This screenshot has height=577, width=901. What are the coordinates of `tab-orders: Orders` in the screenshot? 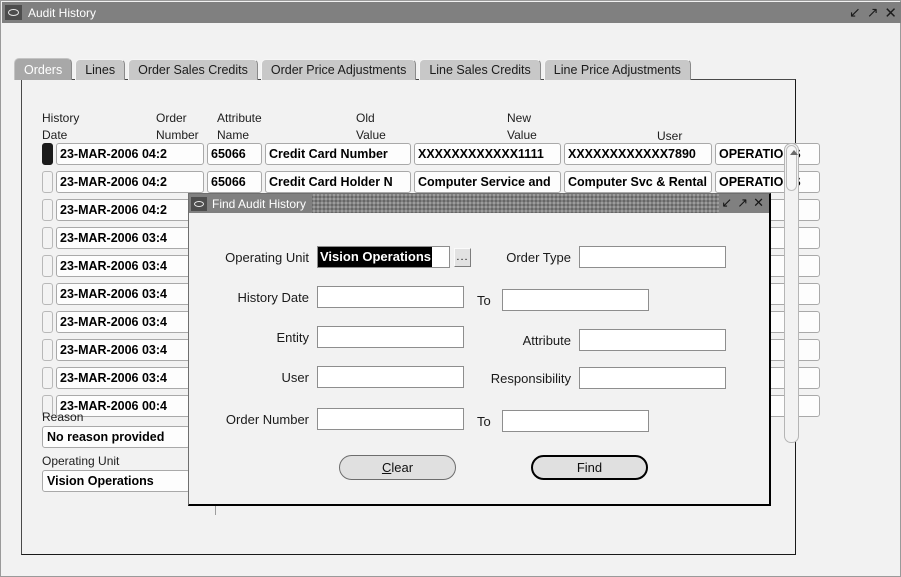 It's located at (43, 69).